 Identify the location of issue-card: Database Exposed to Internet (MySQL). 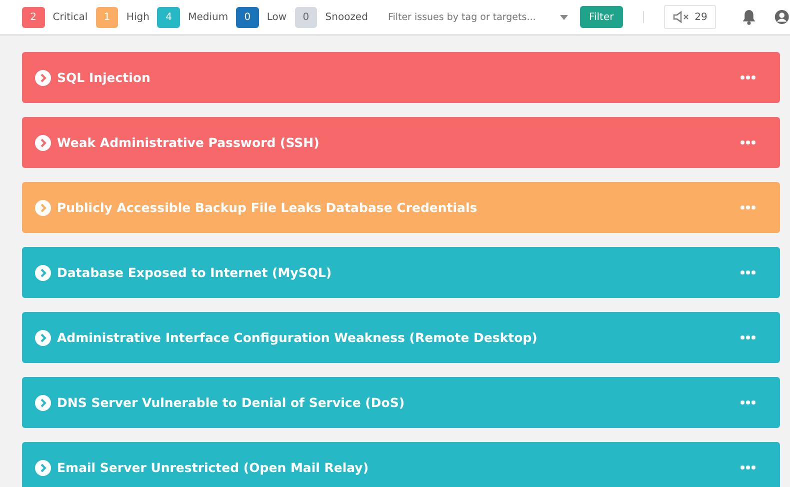
(401, 272).